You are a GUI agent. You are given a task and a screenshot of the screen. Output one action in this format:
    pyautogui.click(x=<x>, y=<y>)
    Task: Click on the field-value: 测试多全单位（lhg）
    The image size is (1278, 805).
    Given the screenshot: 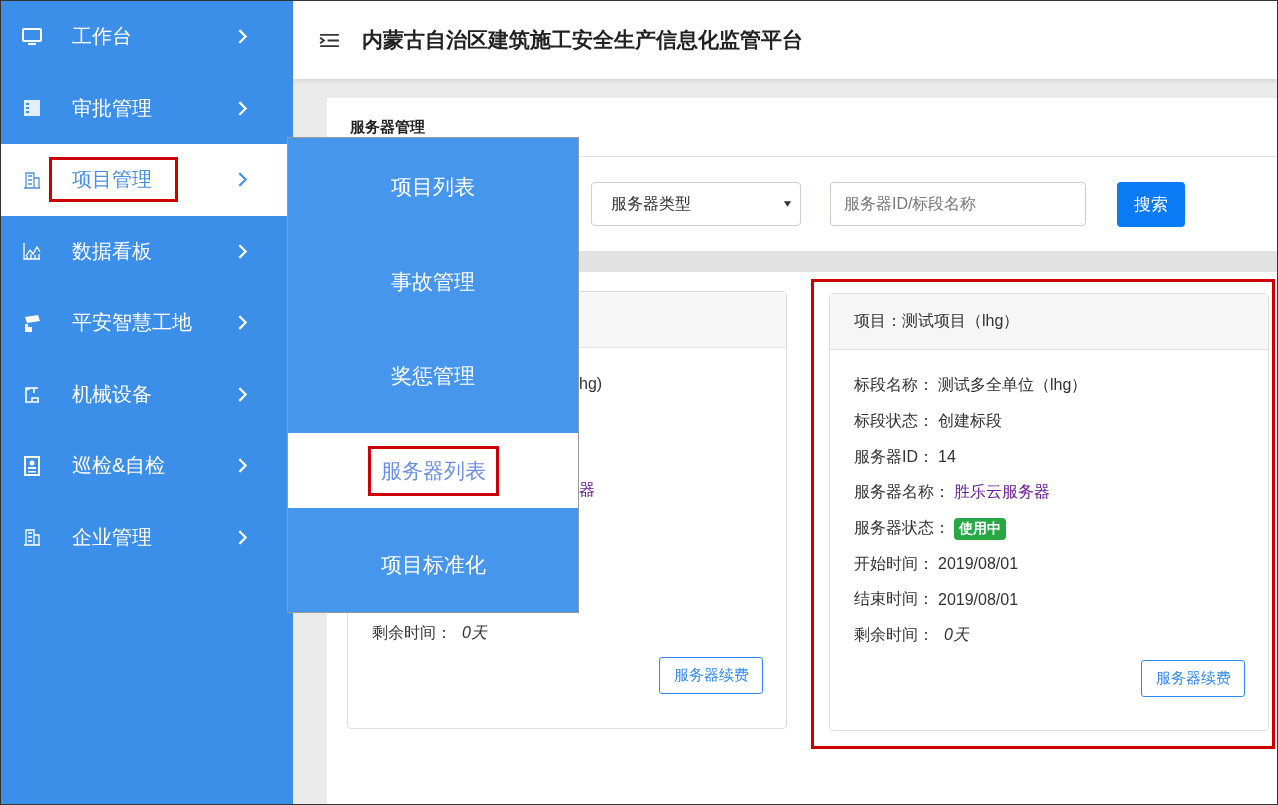 What is the action you would take?
    pyautogui.click(x=1013, y=385)
    